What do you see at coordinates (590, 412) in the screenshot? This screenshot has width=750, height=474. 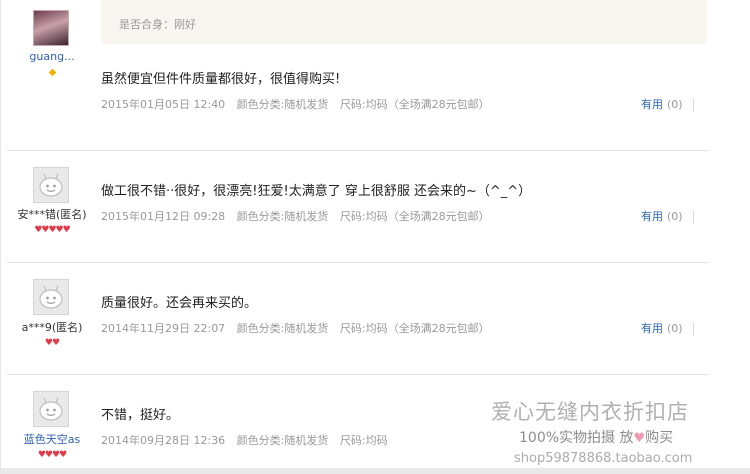 I see `shop-watermark: 爱心无缝内衣折扣店` at bounding box center [590, 412].